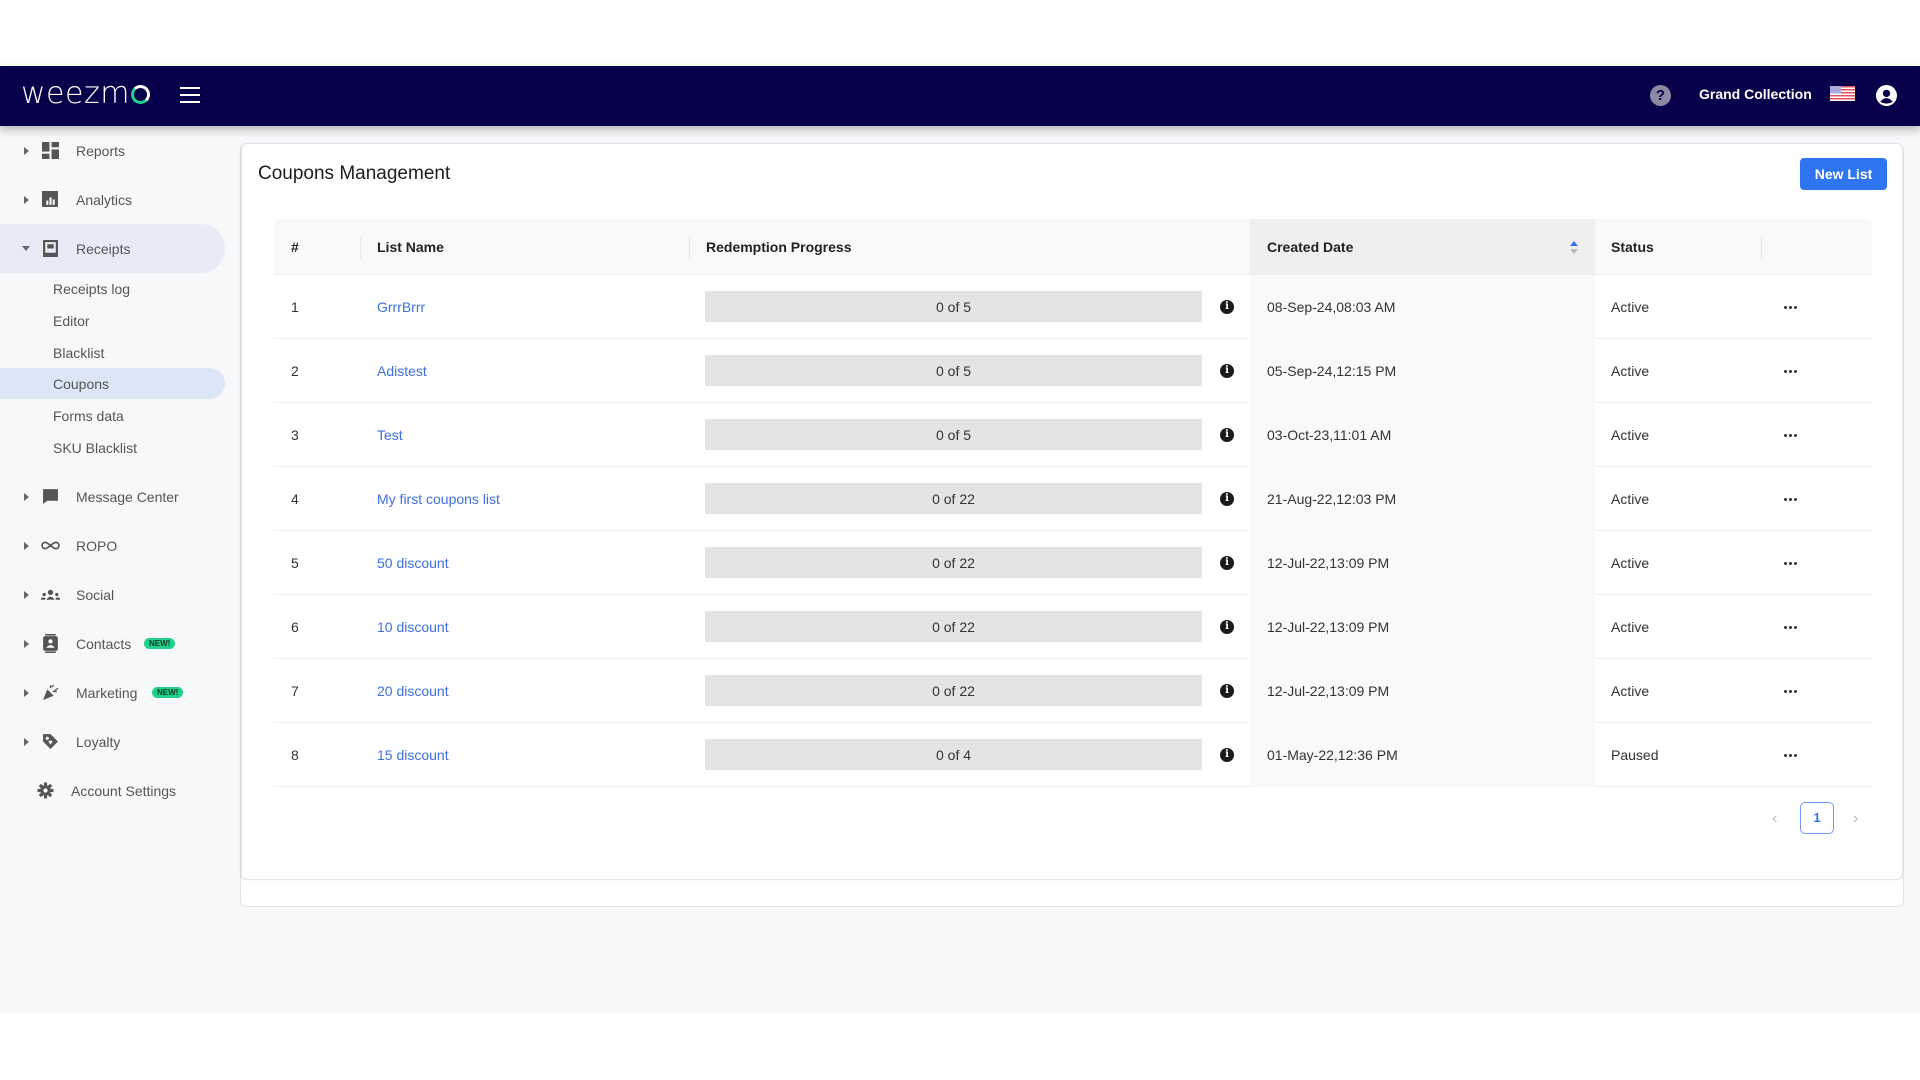  What do you see at coordinates (112, 496) in the screenshot?
I see `sidebar-item-message-center: Message Center` at bounding box center [112, 496].